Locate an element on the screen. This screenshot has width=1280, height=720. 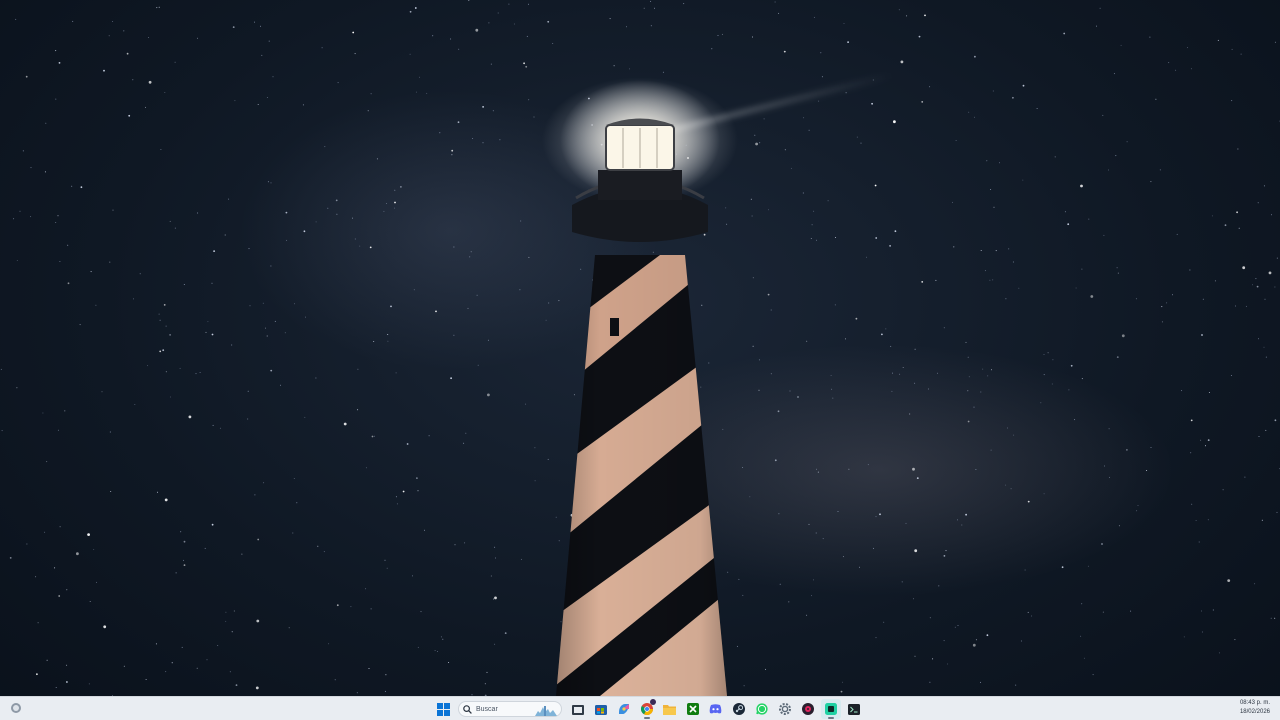
chrome-icon is located at coordinates (647, 709).